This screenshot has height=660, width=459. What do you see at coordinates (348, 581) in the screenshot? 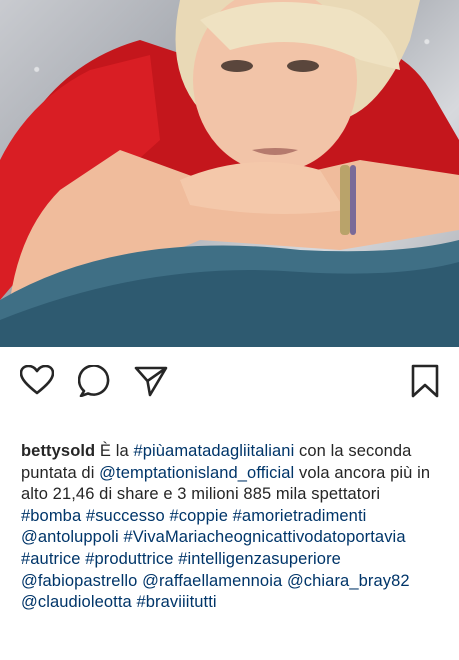
I see `mention-link: @chiara_bray82` at bounding box center [348, 581].